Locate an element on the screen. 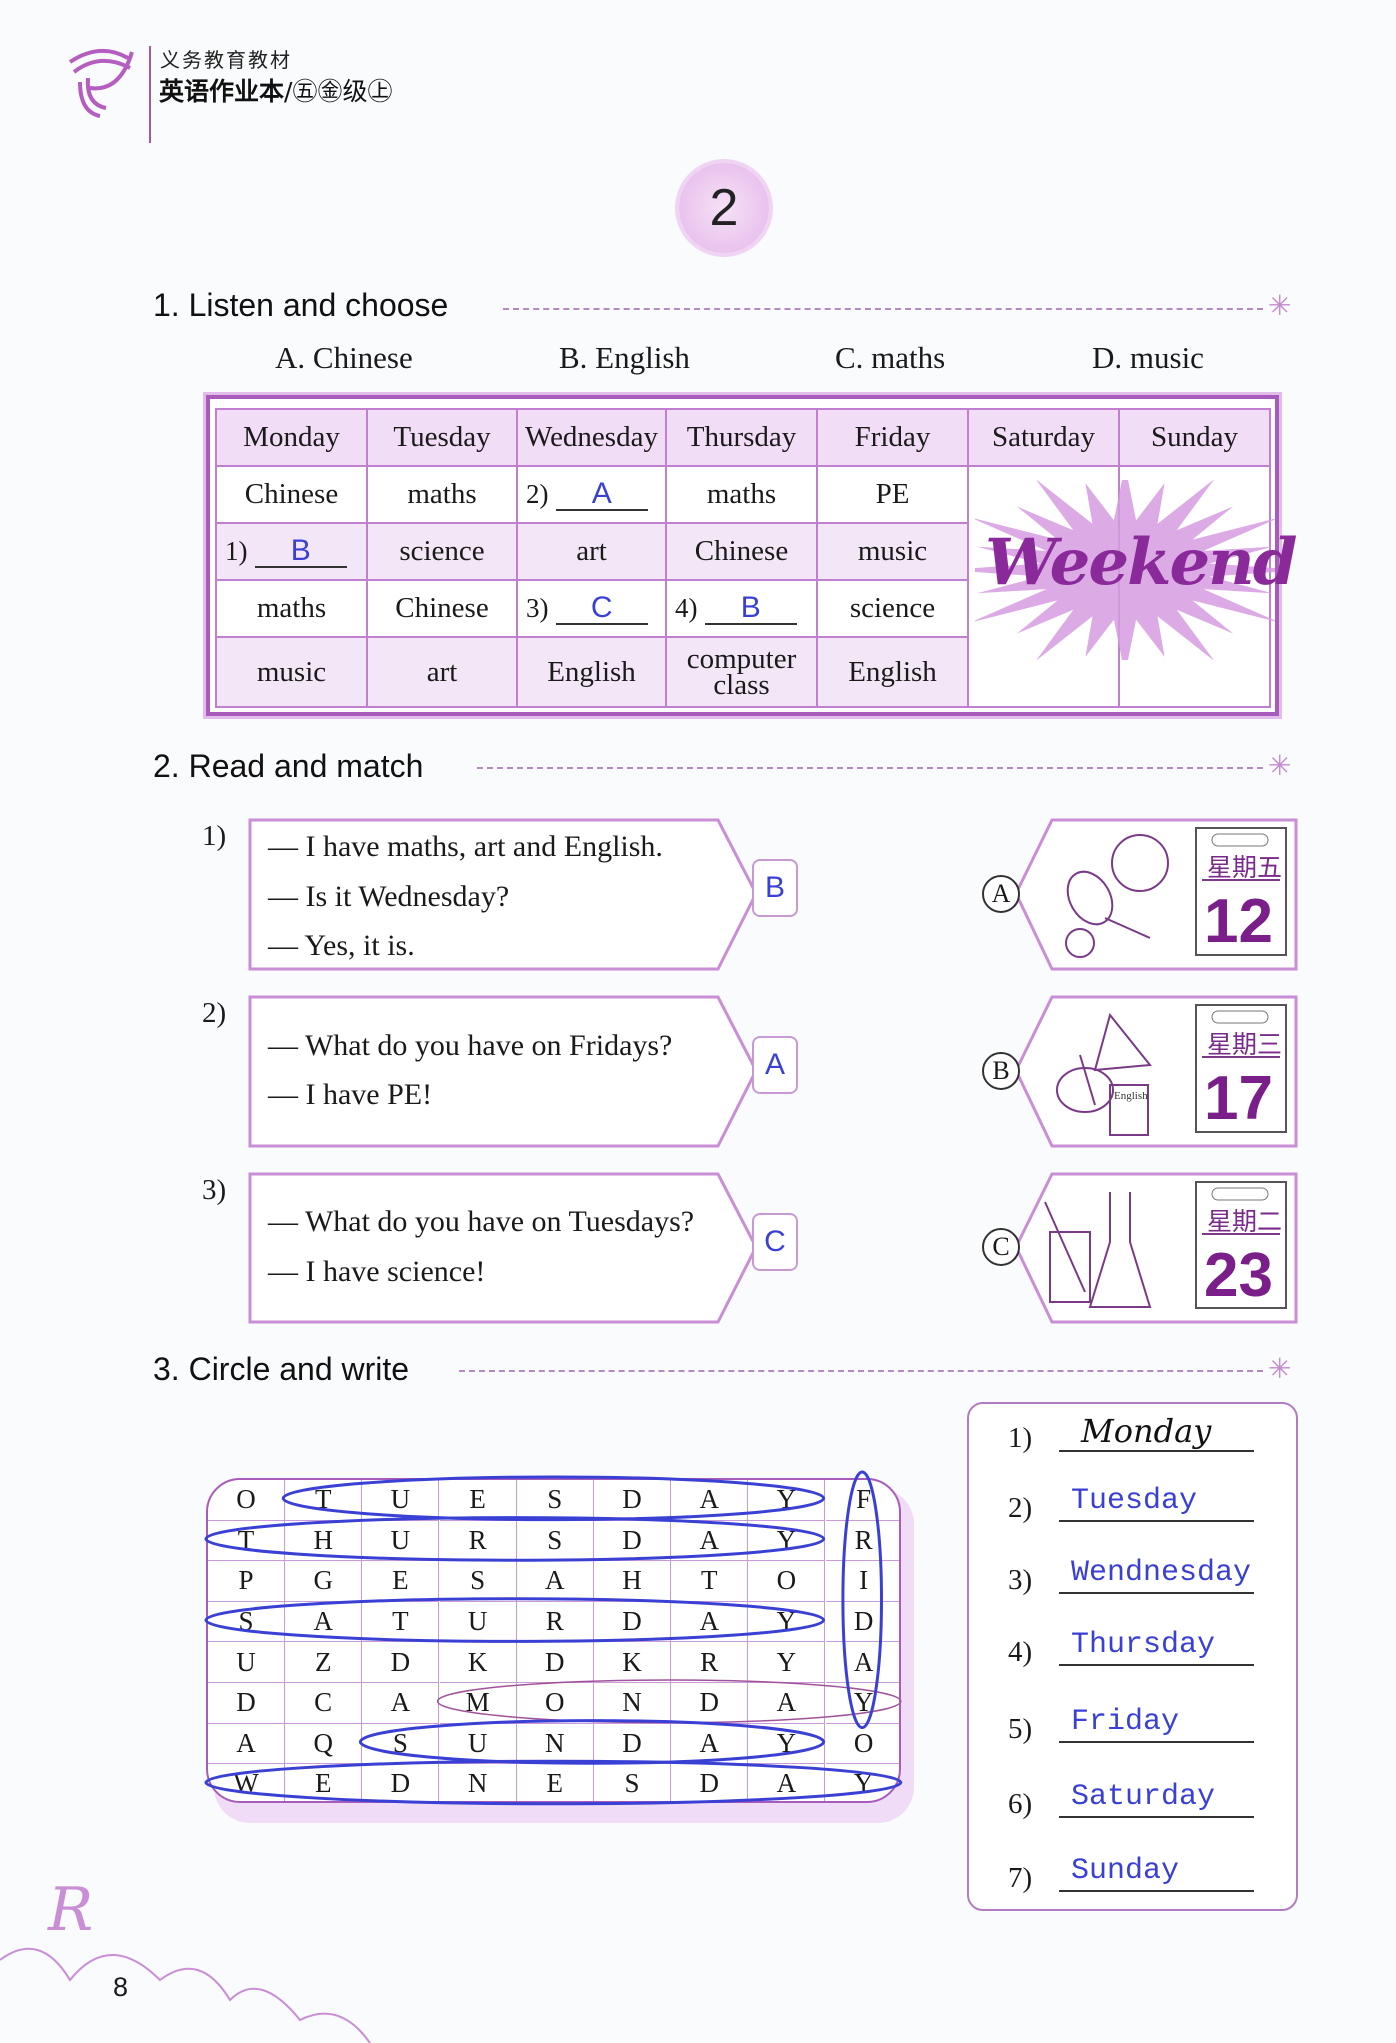 This screenshot has width=1396, height=2043. dialogue-line: — I have PE! is located at coordinates (350, 1094).